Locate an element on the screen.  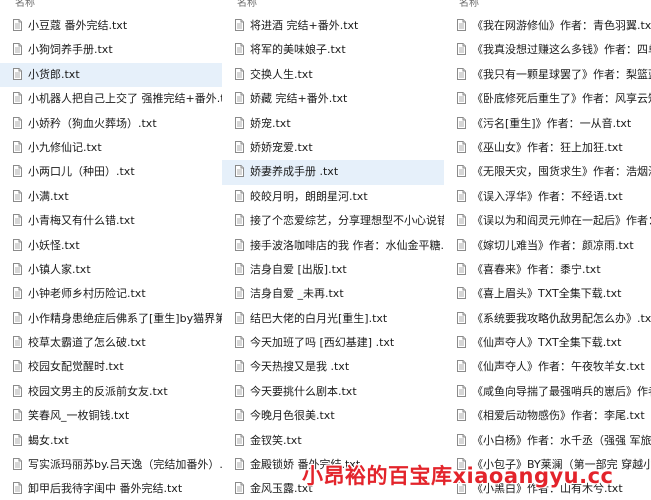
file-item: 洁身自爱 _未再.txt is located at coordinates (333, 294).